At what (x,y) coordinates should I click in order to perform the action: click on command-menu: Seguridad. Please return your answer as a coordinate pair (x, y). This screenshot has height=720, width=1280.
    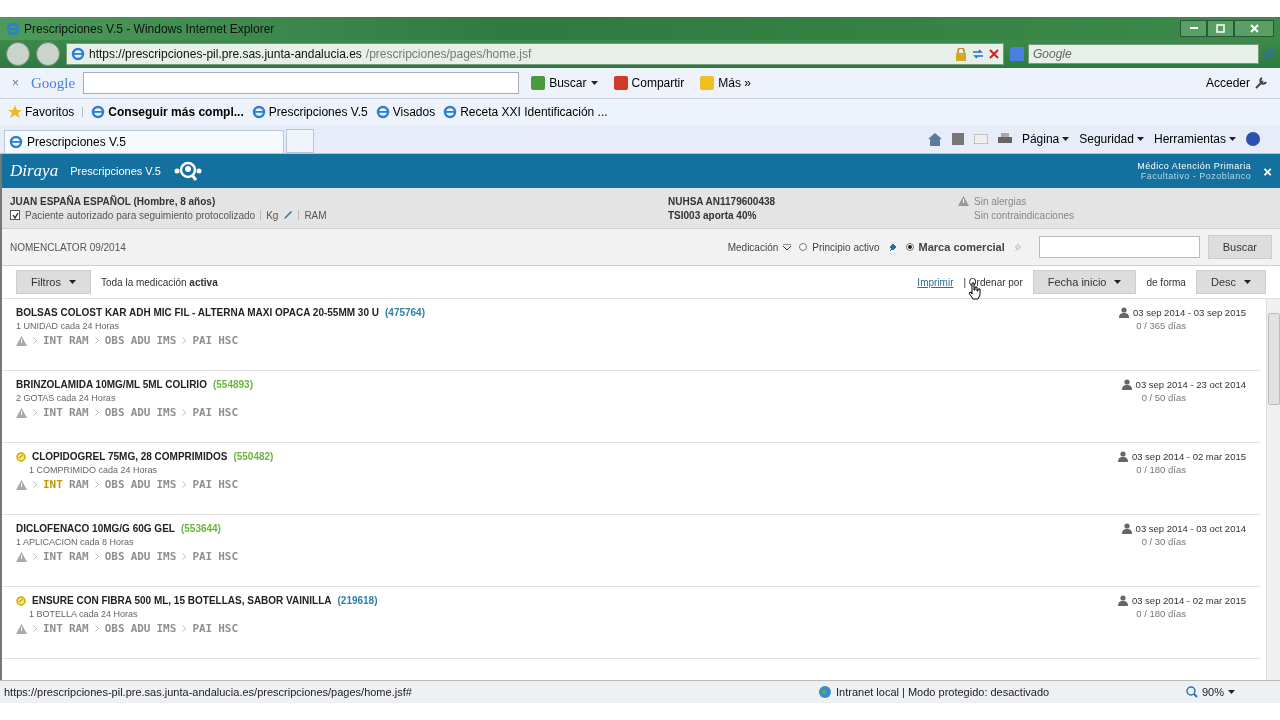
    Looking at the image, I should click on (1111, 139).